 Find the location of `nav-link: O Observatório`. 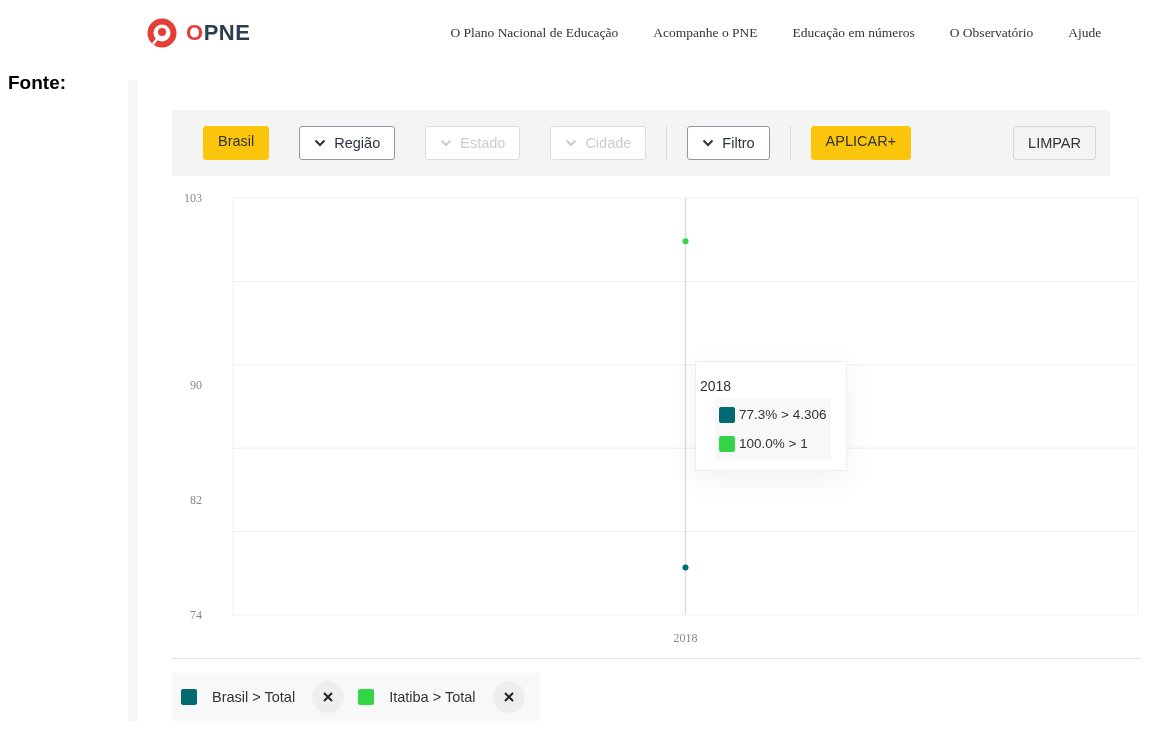

nav-link: O Observatório is located at coordinates (991, 32).